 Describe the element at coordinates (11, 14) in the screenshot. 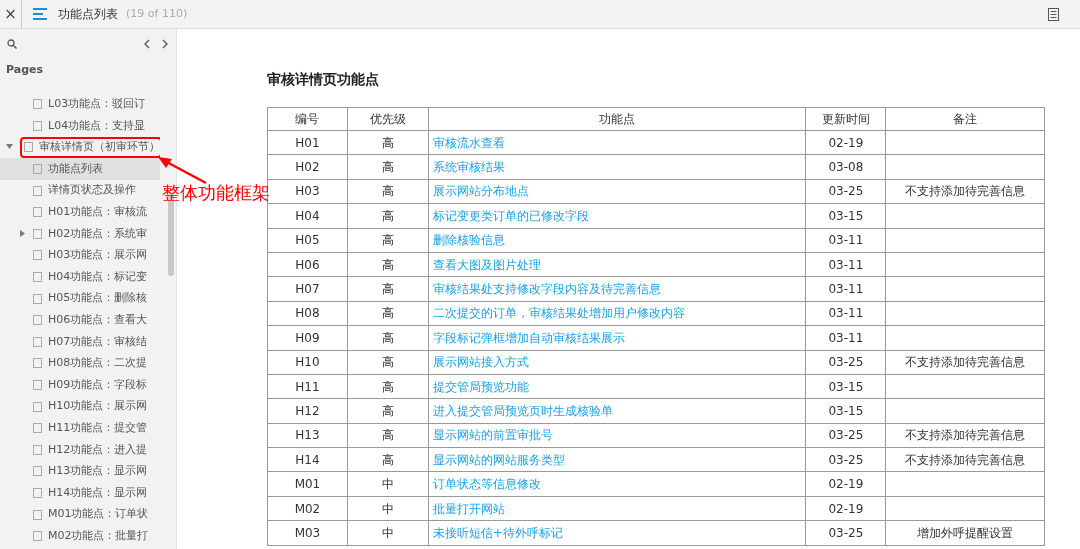

I see `close-button: ×` at that location.